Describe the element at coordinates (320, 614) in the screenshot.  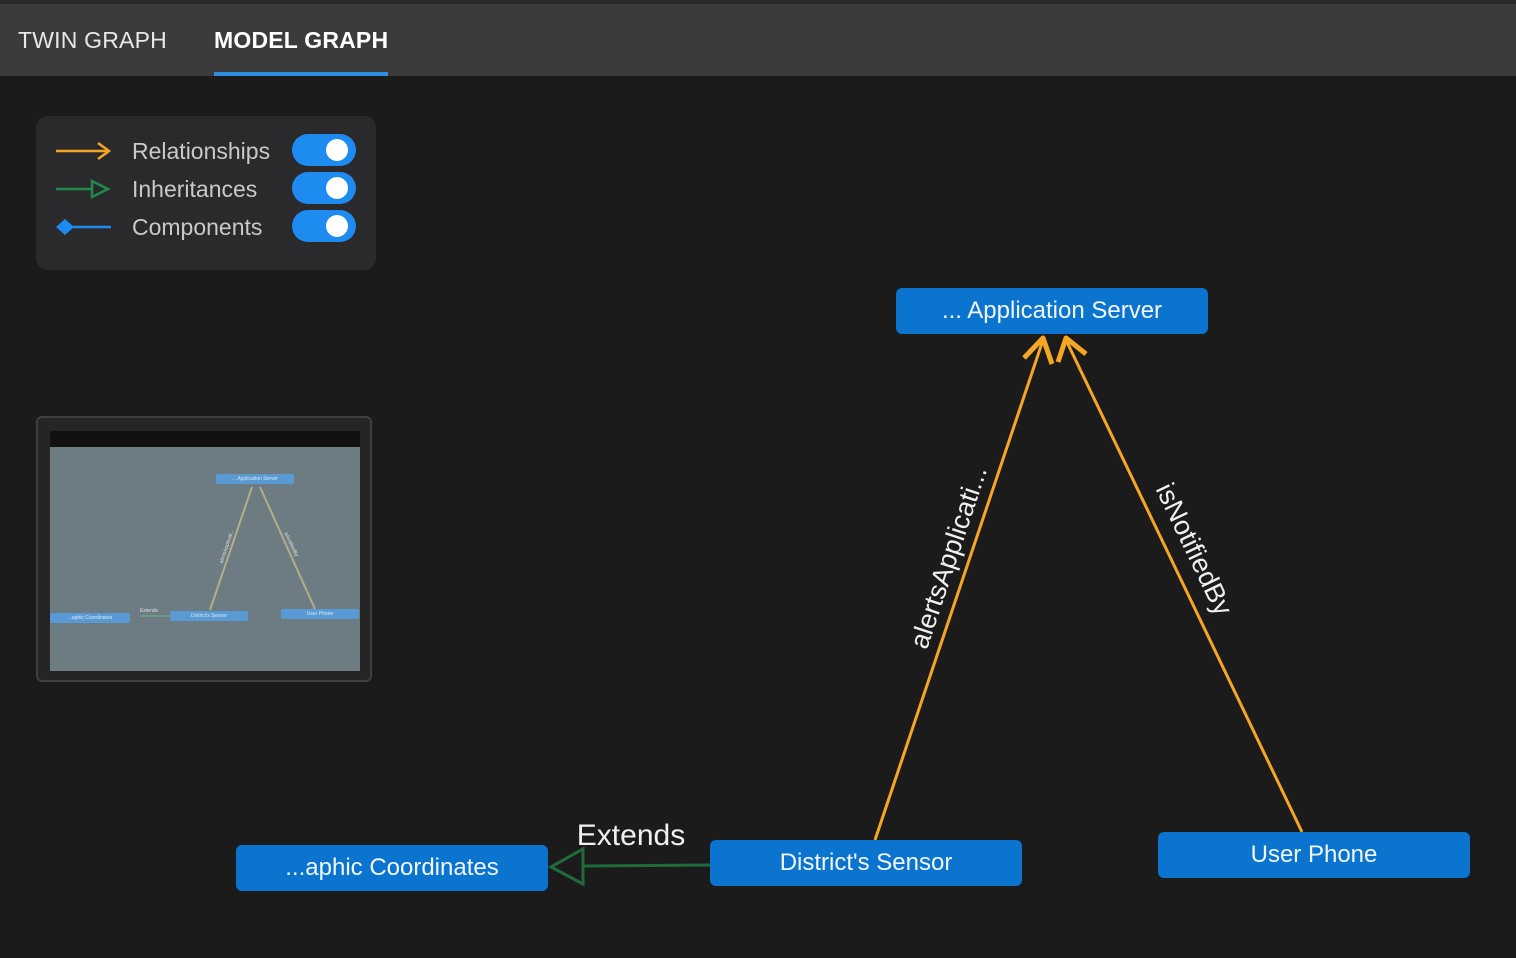
I see `minimap-node-user-phone: User Phone` at that location.